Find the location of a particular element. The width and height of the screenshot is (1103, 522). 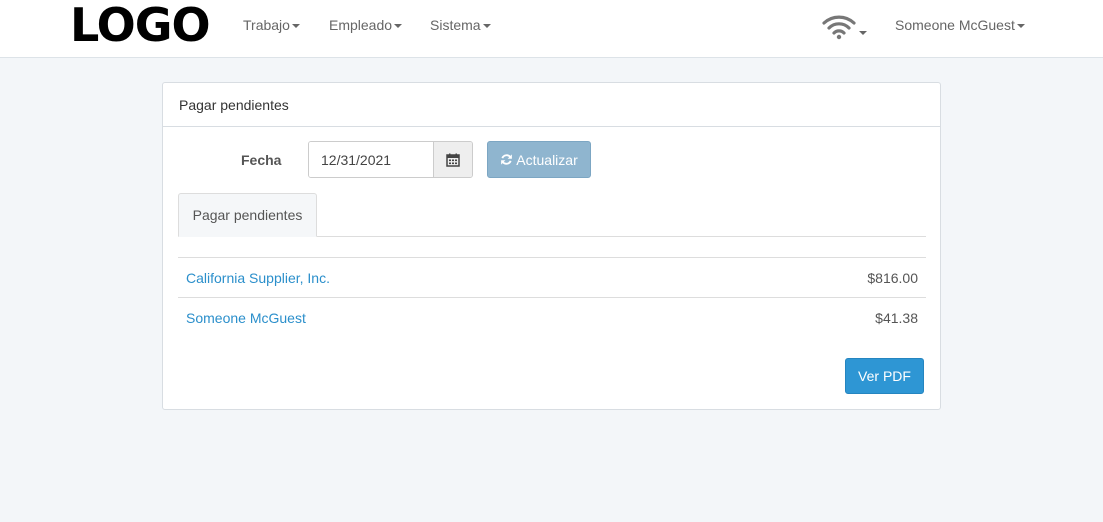

nav-menu-trabajo: Trabajo is located at coordinates (271, 25).